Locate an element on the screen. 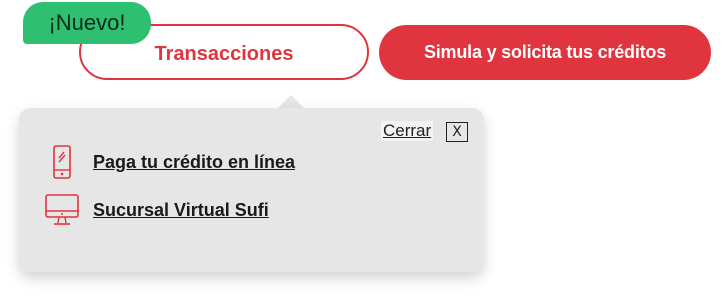  mobile-phone-icon is located at coordinates (62, 162).